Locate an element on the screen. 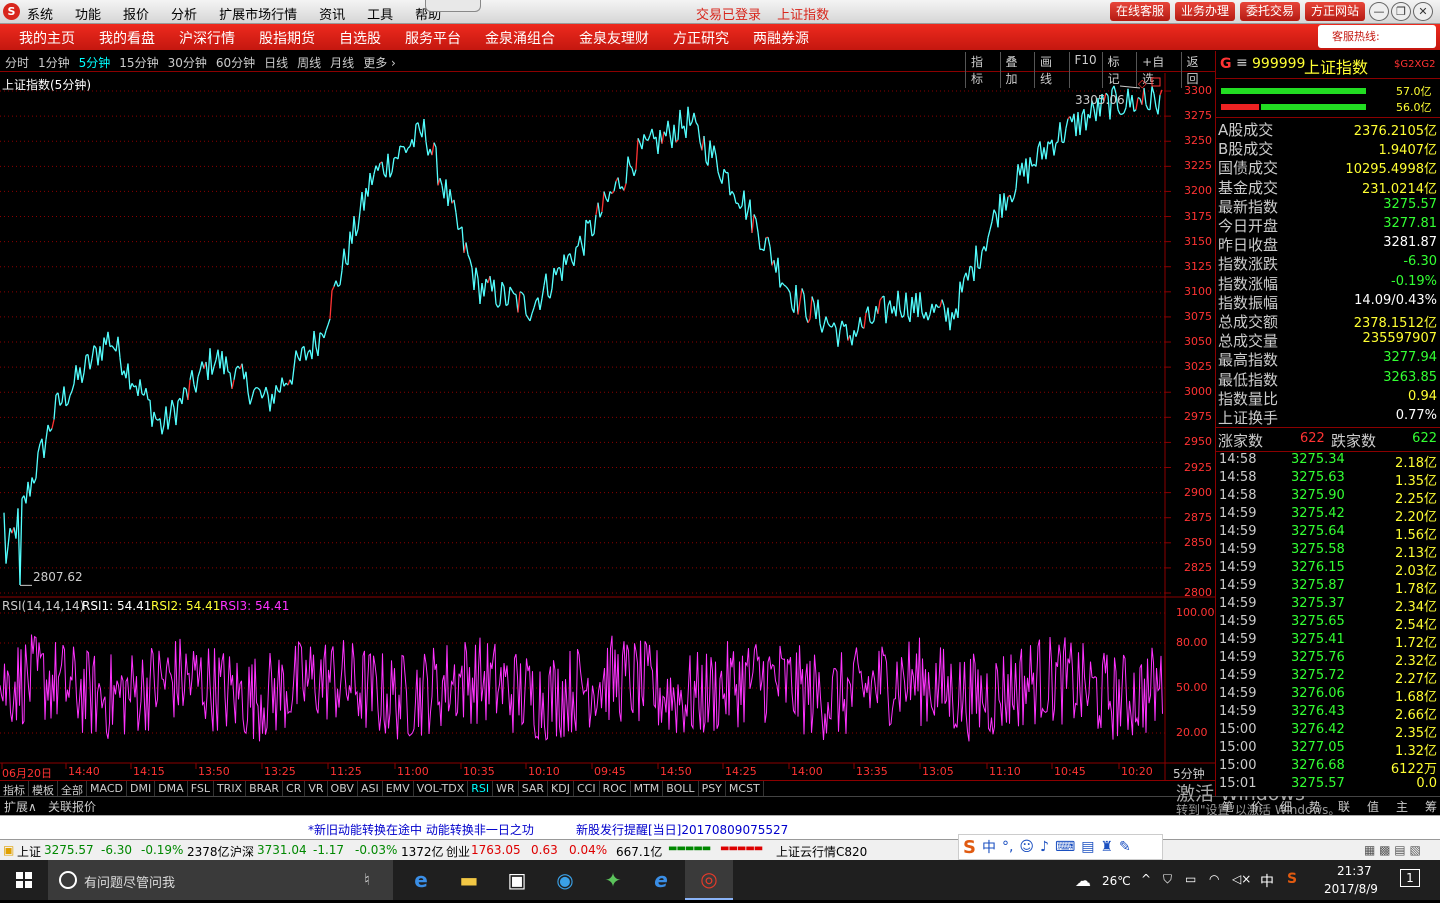  punctuation-icon: °, is located at coordinates (1007, 847).